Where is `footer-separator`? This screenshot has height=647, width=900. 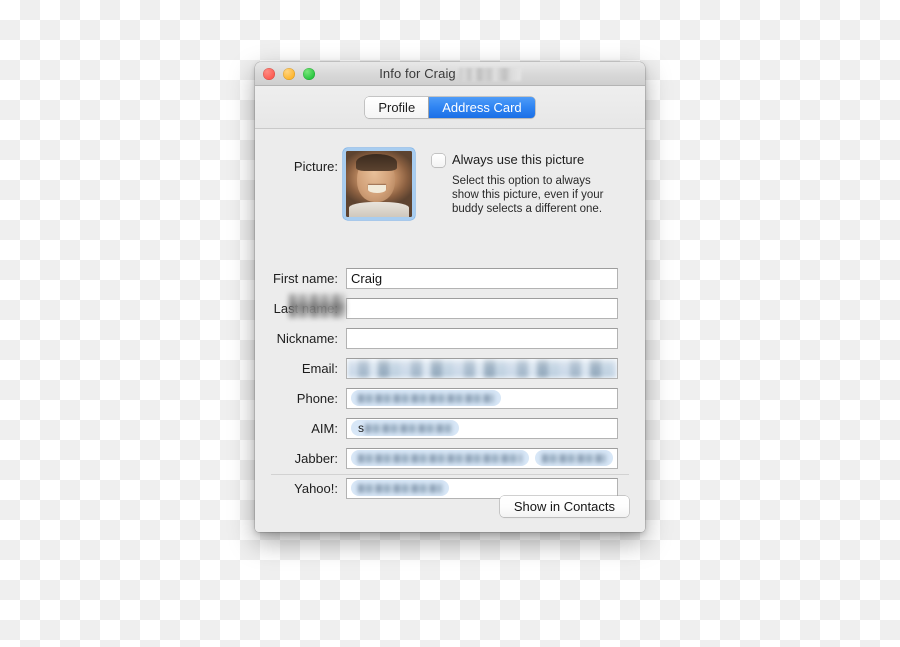 footer-separator is located at coordinates (450, 474).